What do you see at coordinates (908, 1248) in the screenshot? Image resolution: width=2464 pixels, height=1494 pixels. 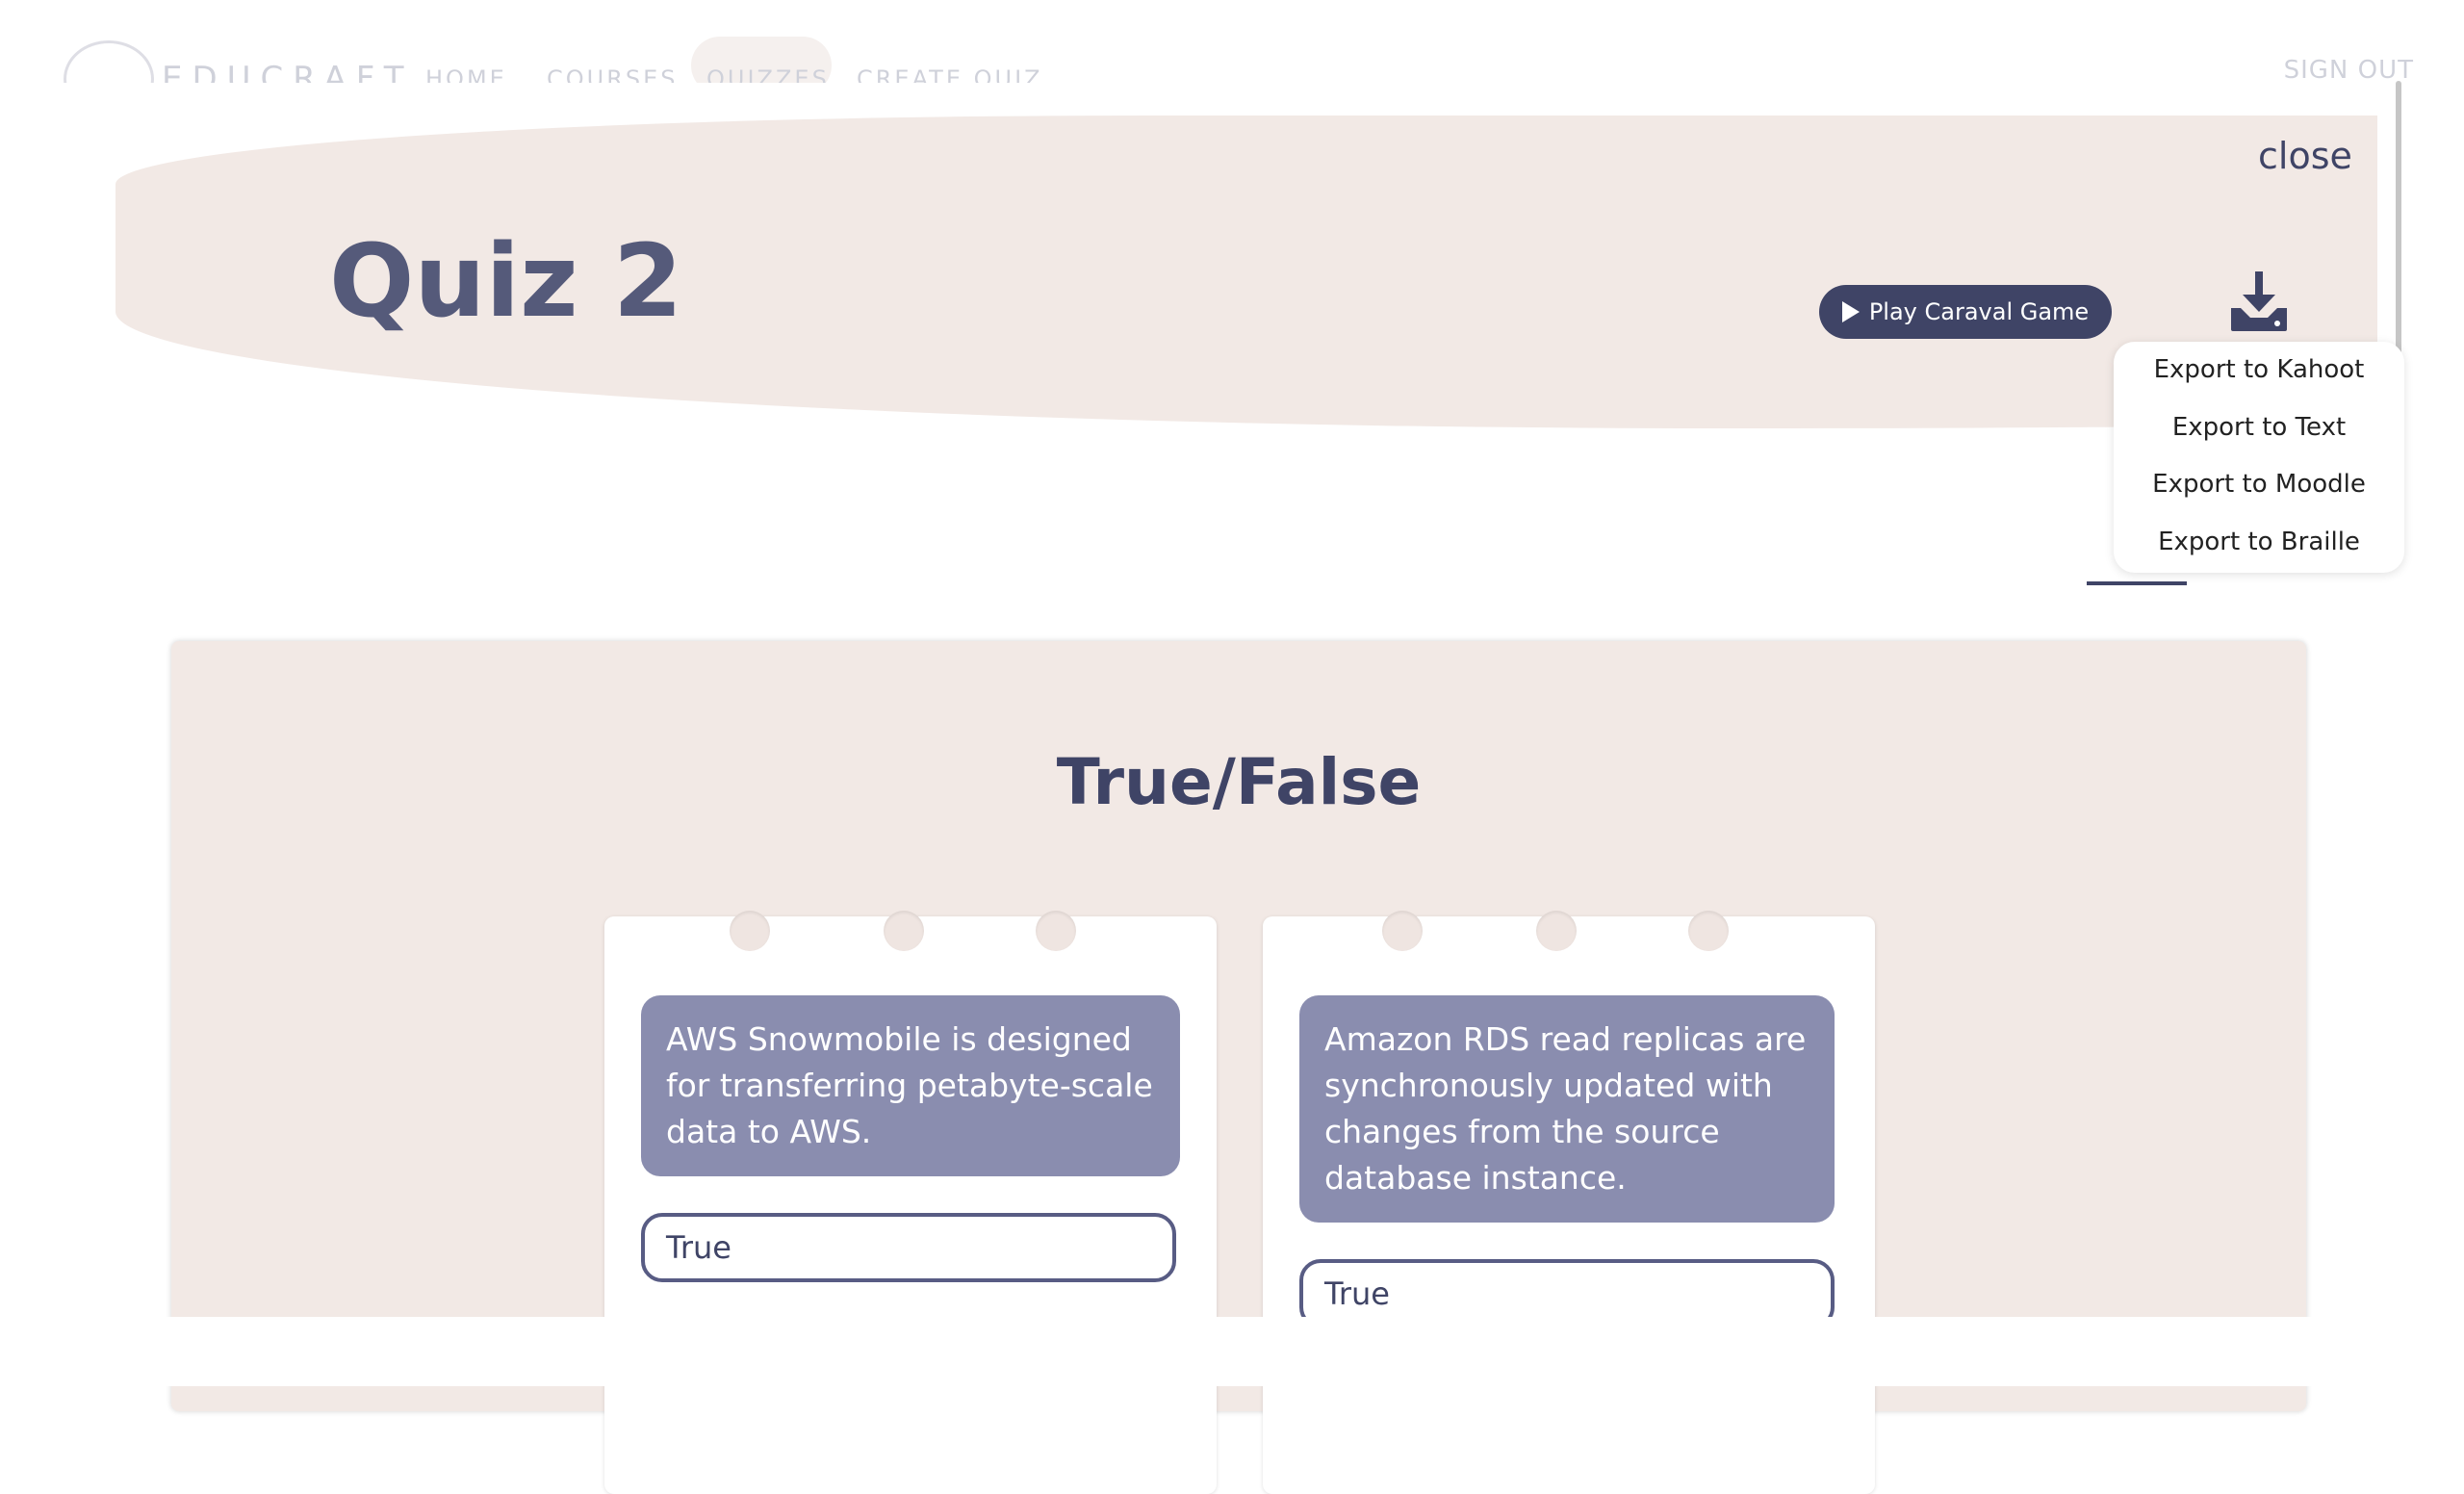 I see `answer-field: True` at bounding box center [908, 1248].